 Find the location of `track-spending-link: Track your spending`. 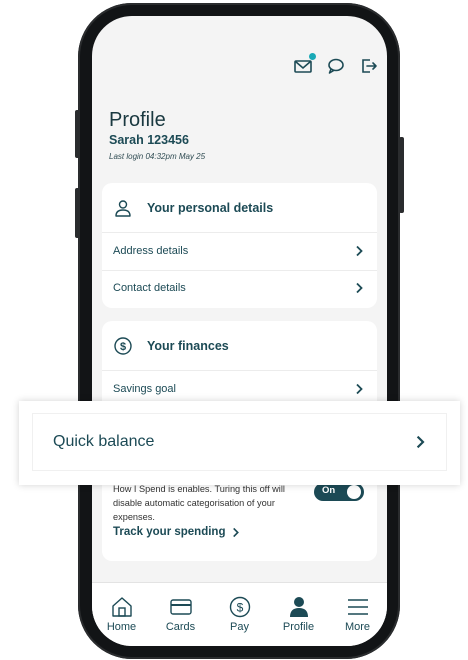

track-spending-link: Track your spending is located at coordinates (176, 532).